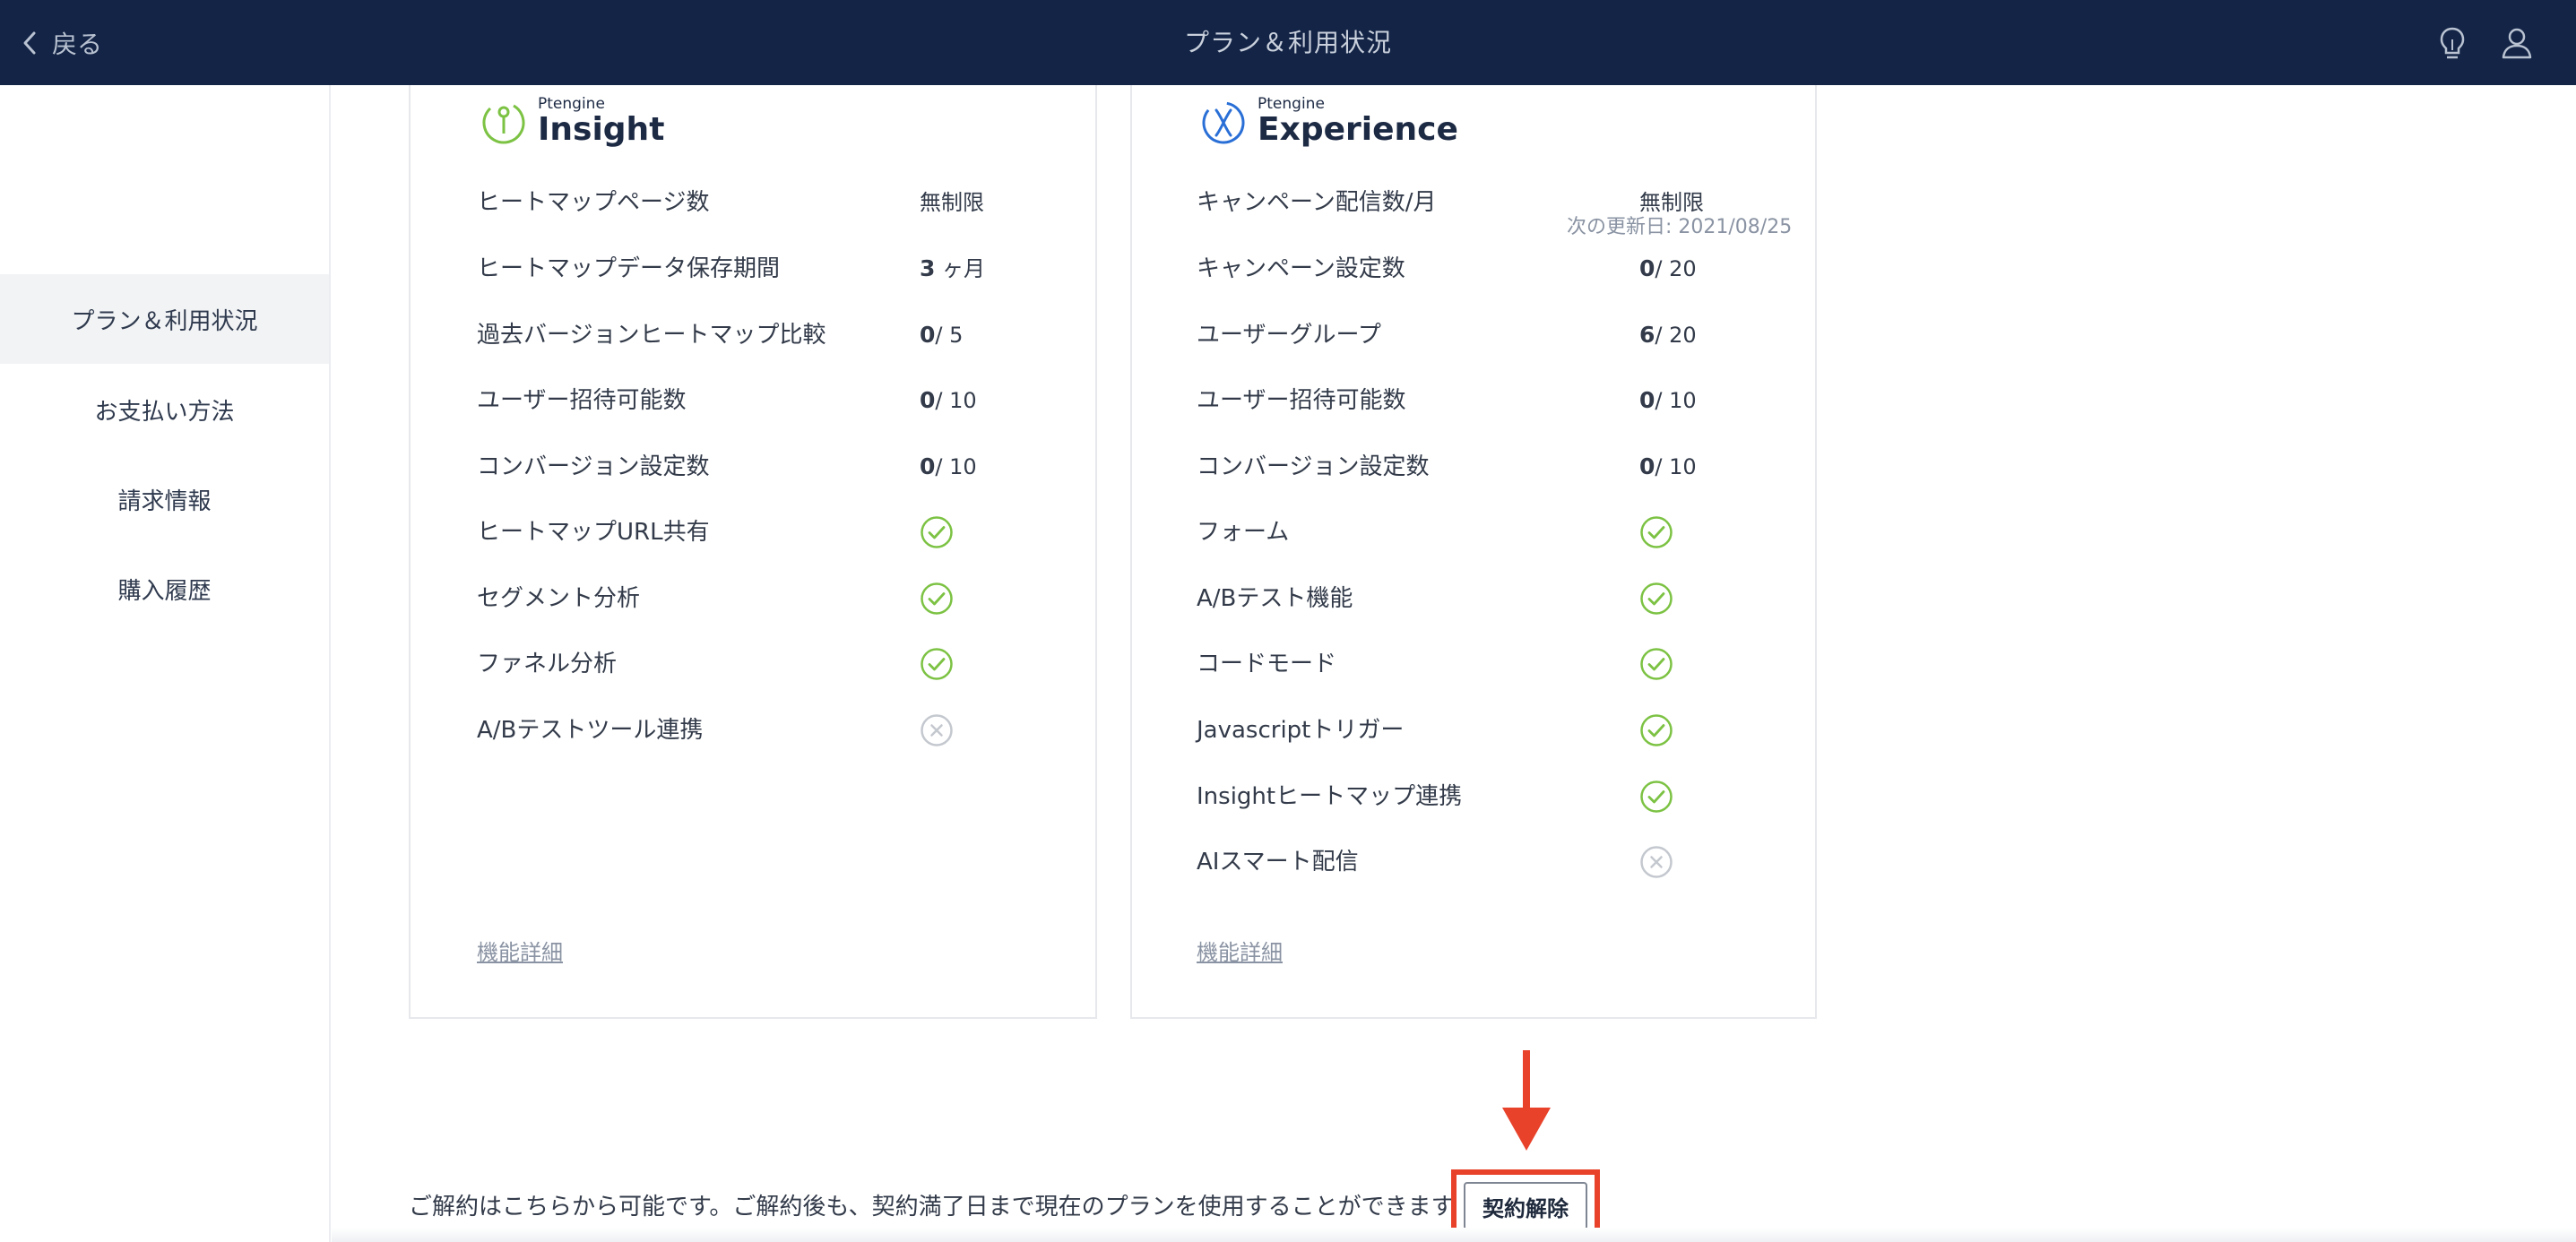 The height and width of the screenshot is (1242, 2576). What do you see at coordinates (1317, 202) in the screenshot?
I see `feature-label: キャンペーン配信数/月` at bounding box center [1317, 202].